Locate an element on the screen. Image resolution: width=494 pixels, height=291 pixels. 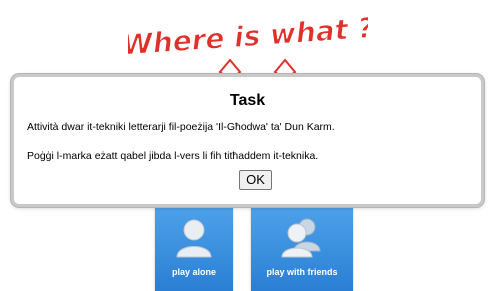
logo-text: Where is what ? is located at coordinates (248, 36).